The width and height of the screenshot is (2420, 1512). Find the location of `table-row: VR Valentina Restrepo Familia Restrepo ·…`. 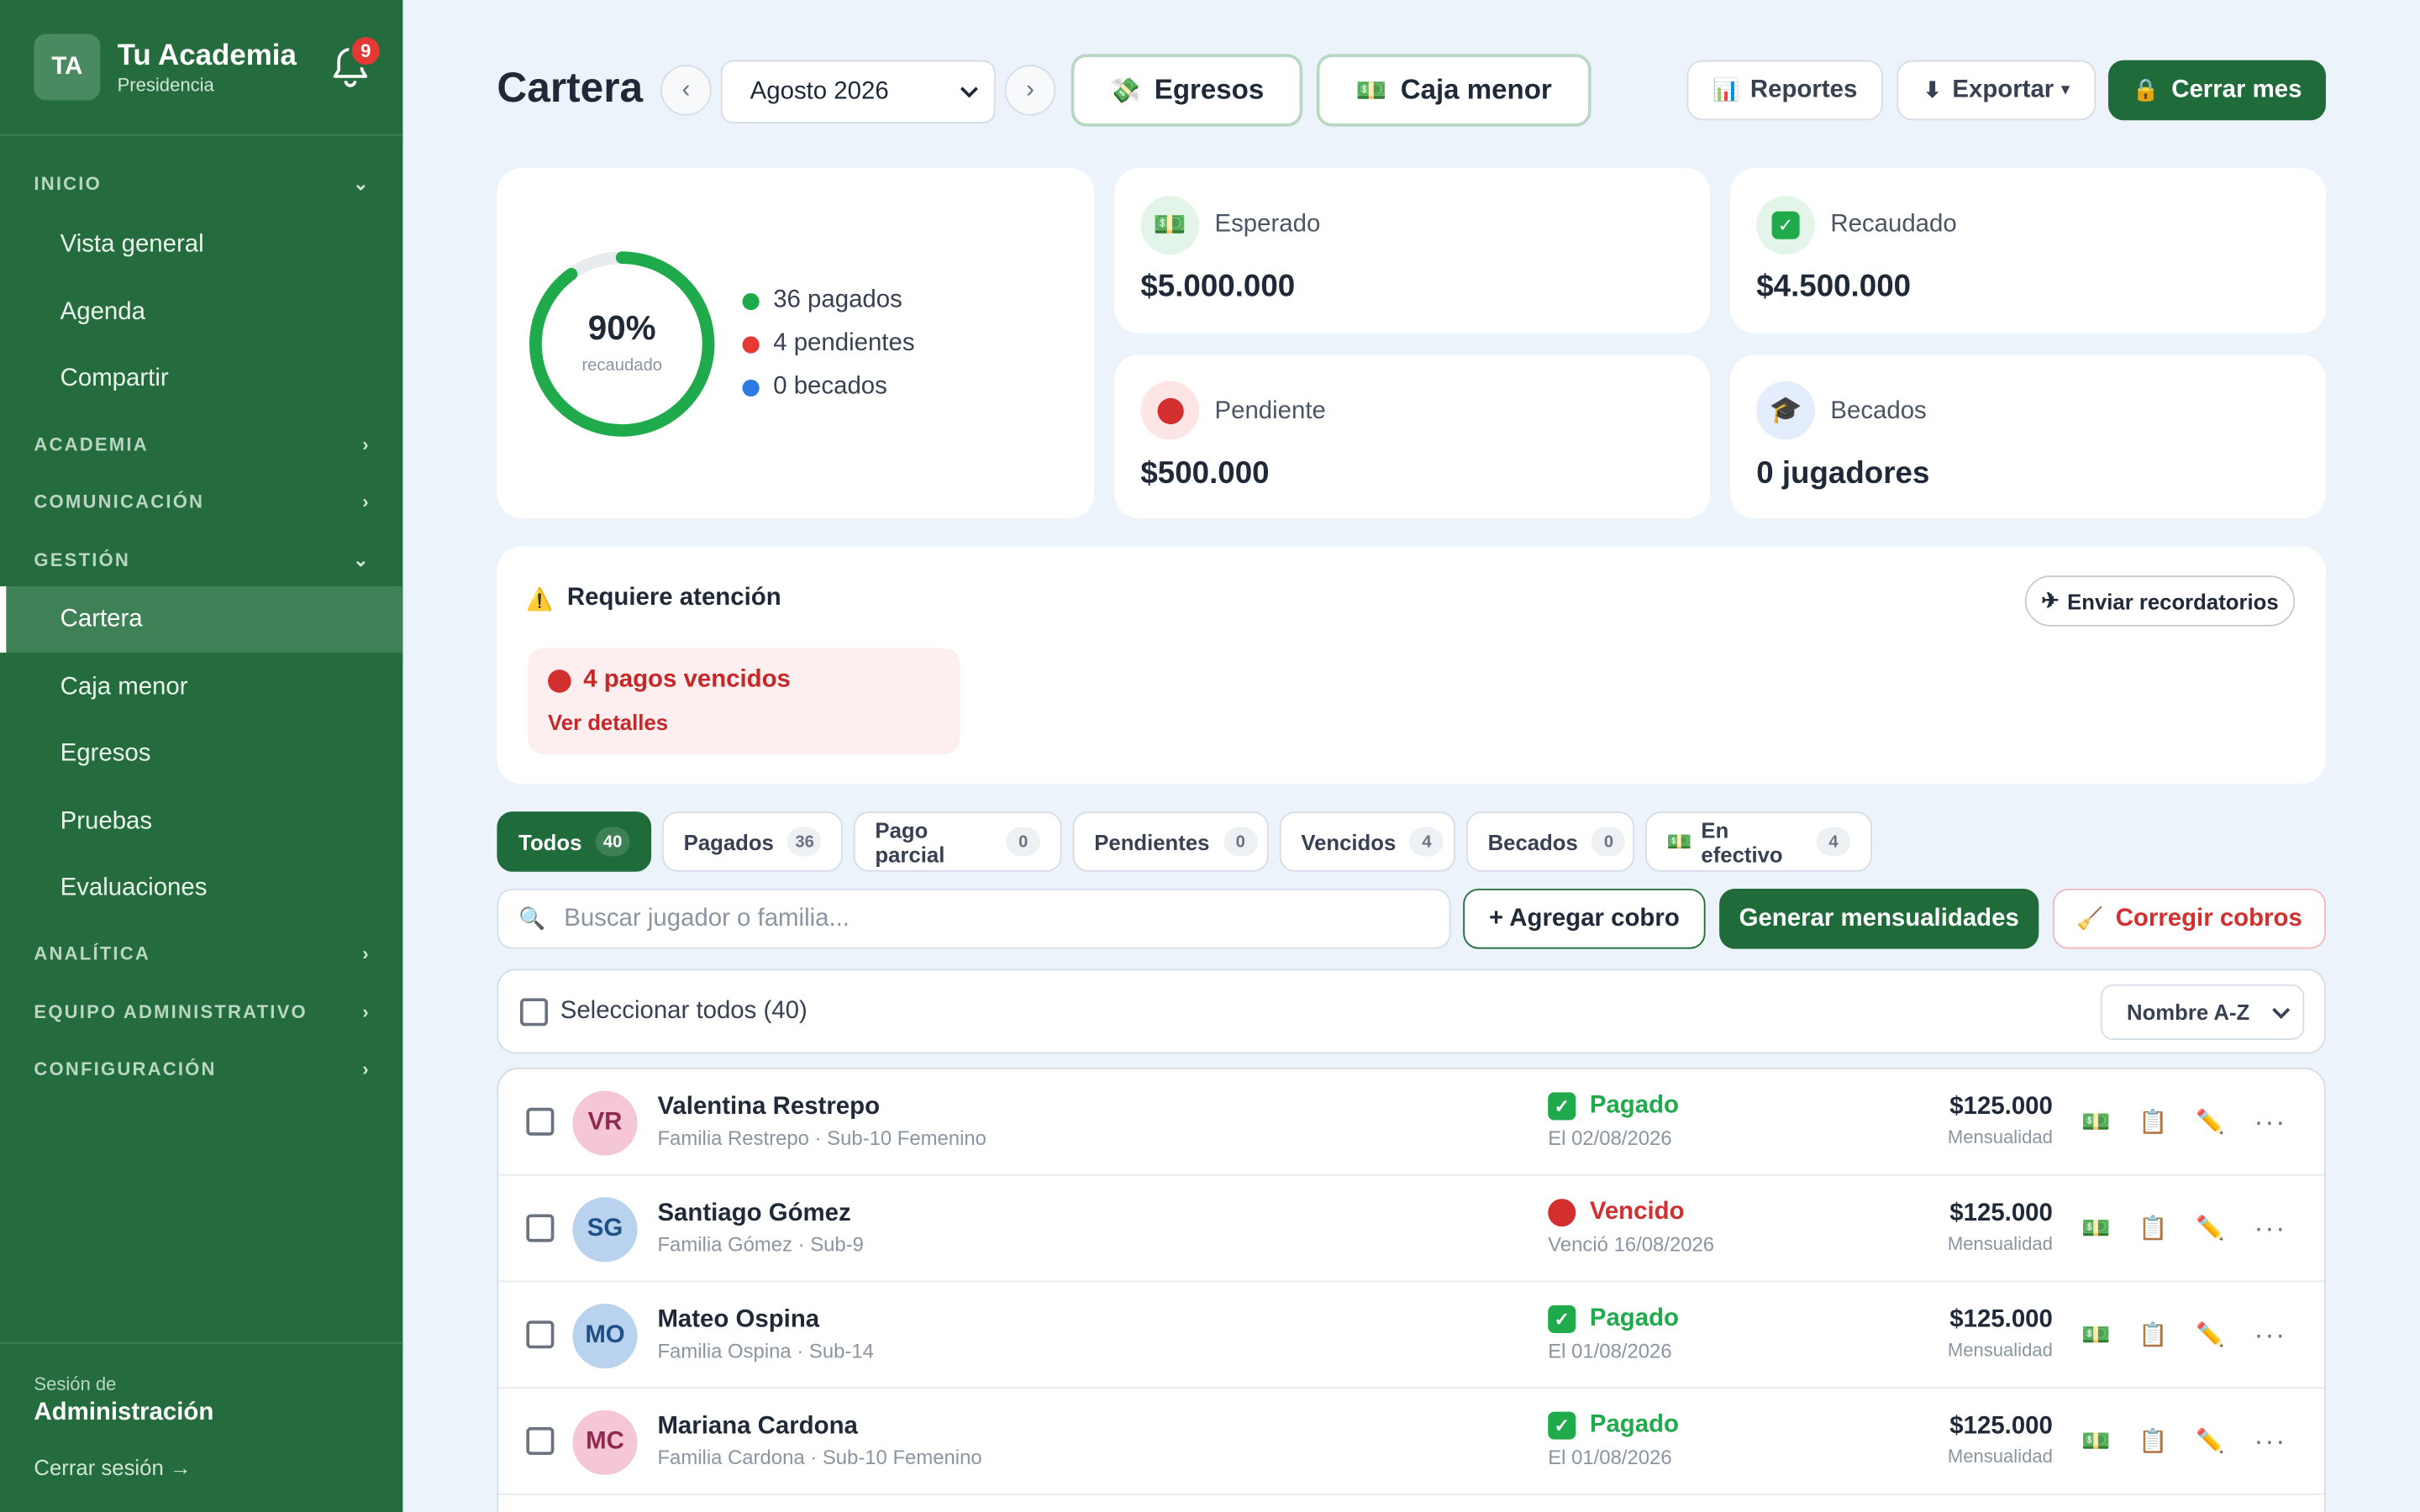

table-row: VR Valentina Restrepo Familia Restrepo ·… is located at coordinates (1411, 1122).